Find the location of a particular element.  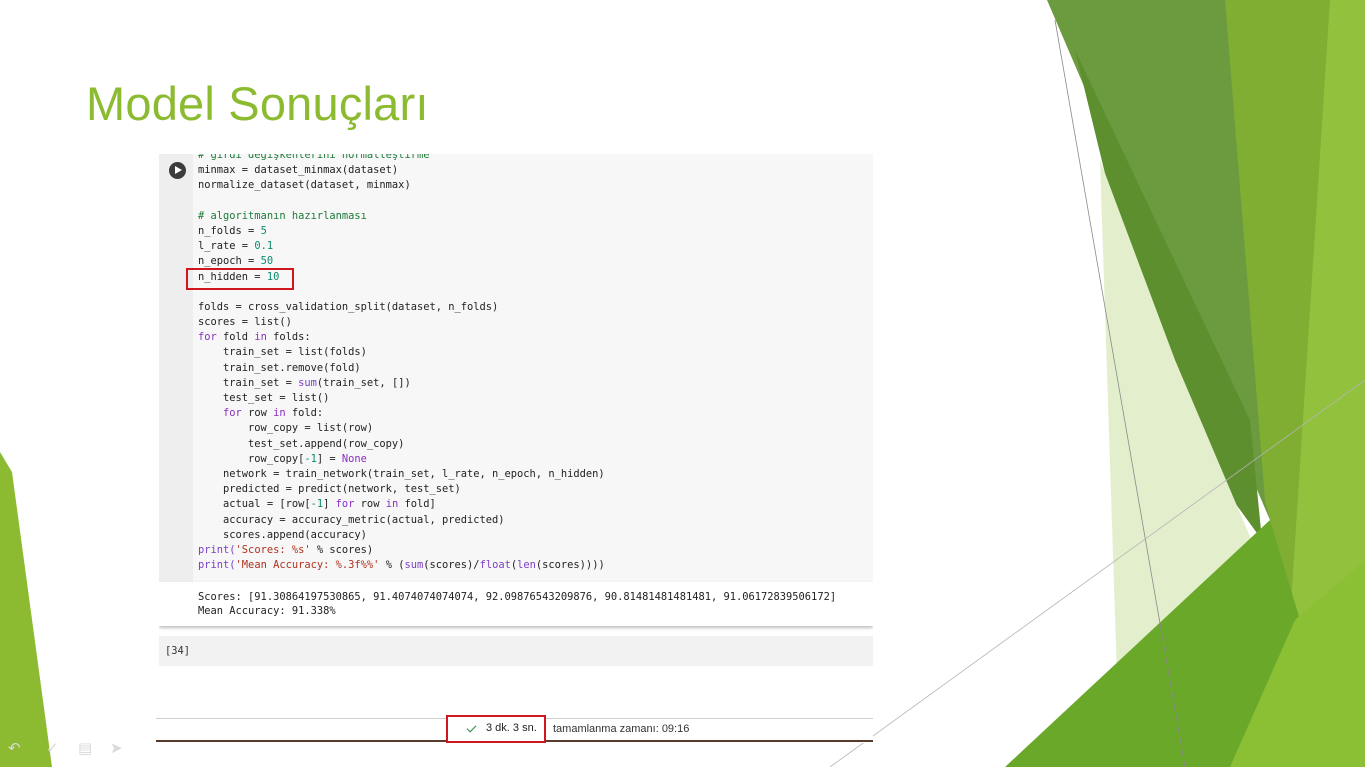

code-token: ] is located at coordinates (329, 504).